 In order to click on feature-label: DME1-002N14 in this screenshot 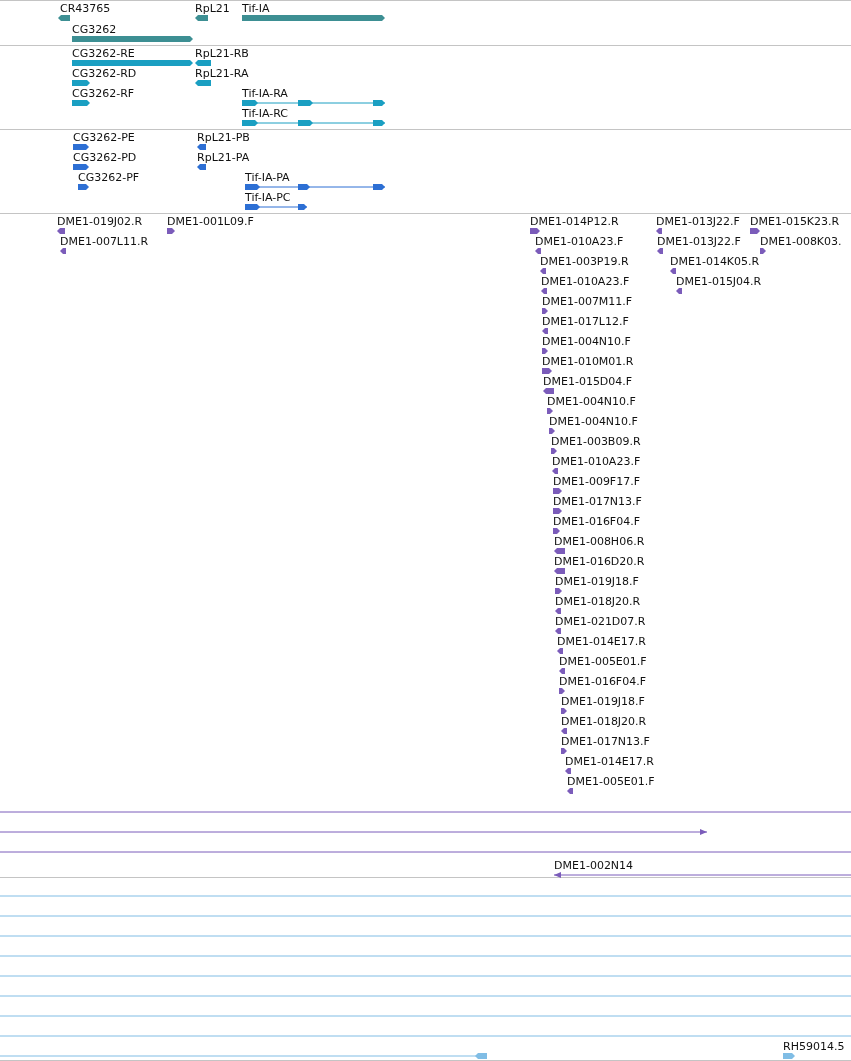, I will do `click(594, 865)`.